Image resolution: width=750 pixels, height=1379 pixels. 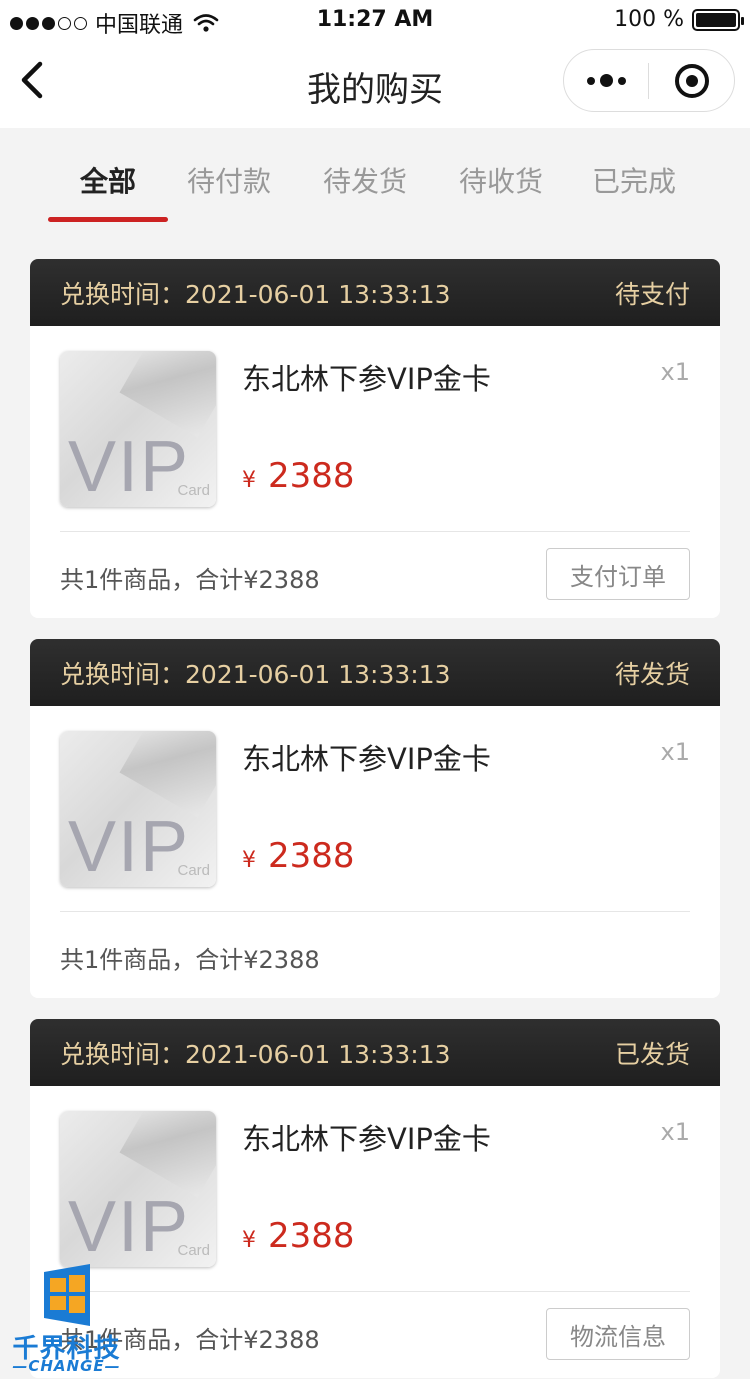 I want to click on watermark-logo: 千界科技 —CHANGE—, so click(x=66, y=1320).